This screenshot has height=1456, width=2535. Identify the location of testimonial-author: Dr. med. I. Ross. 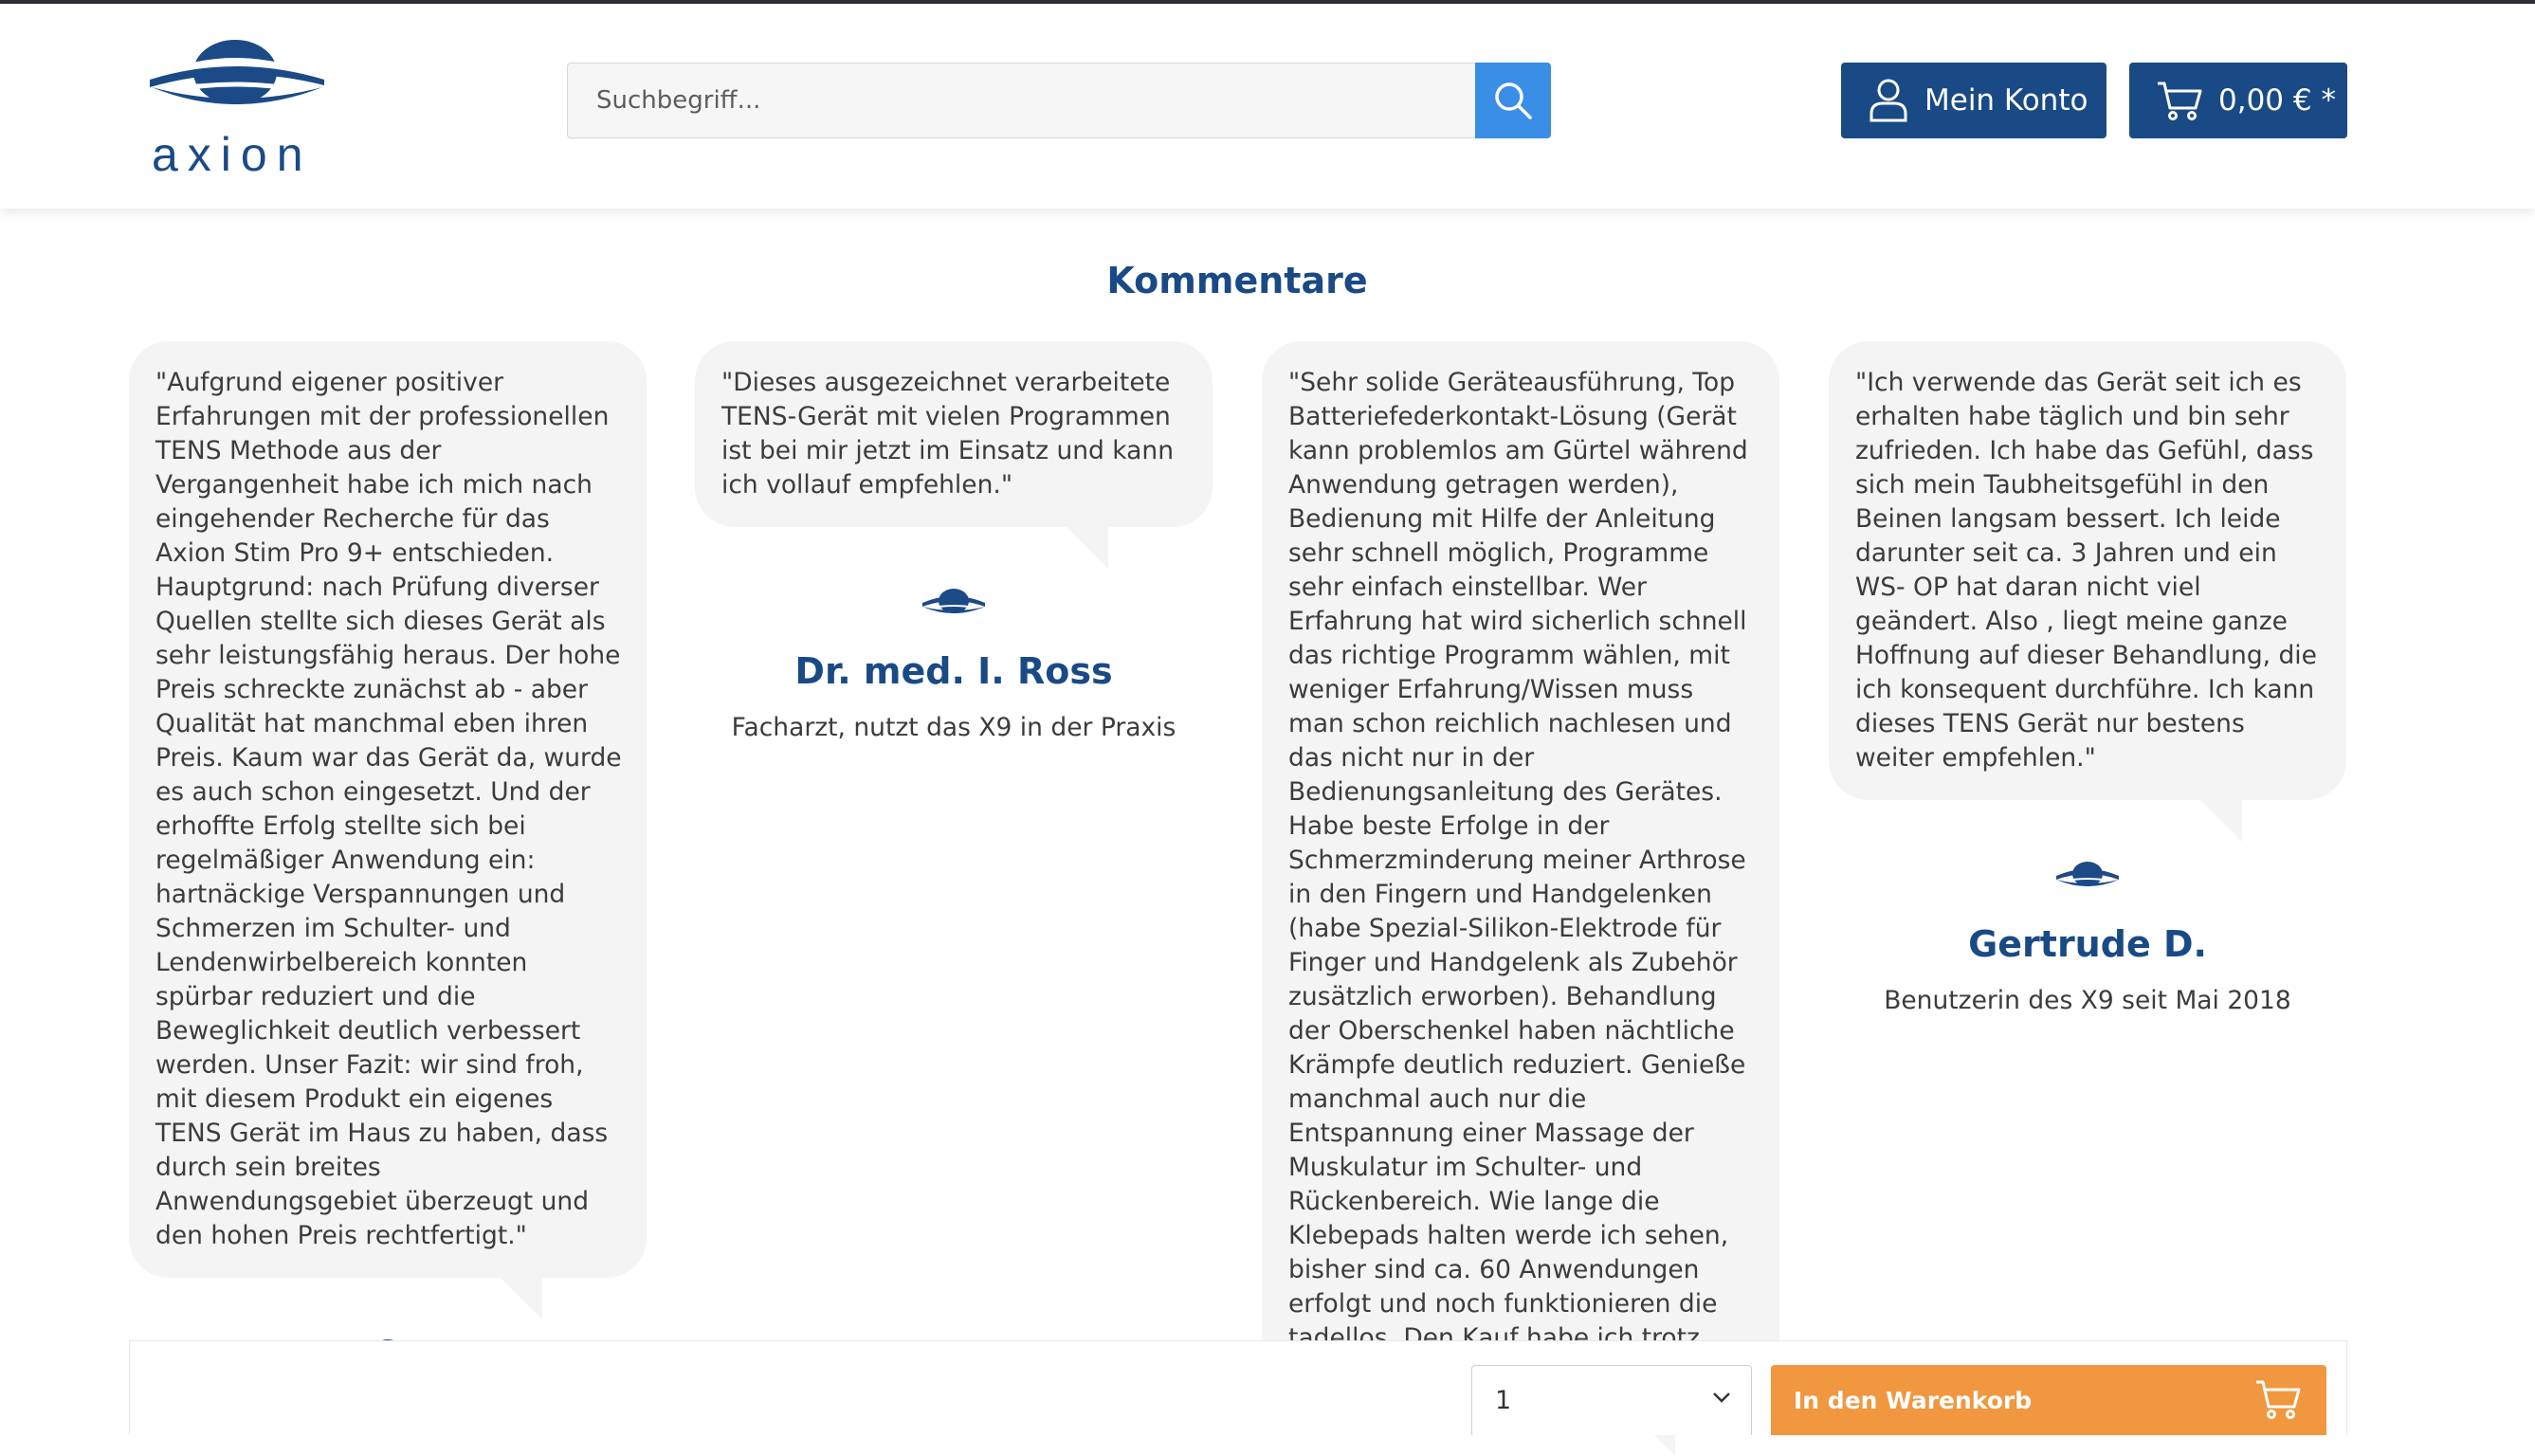
(953, 671).